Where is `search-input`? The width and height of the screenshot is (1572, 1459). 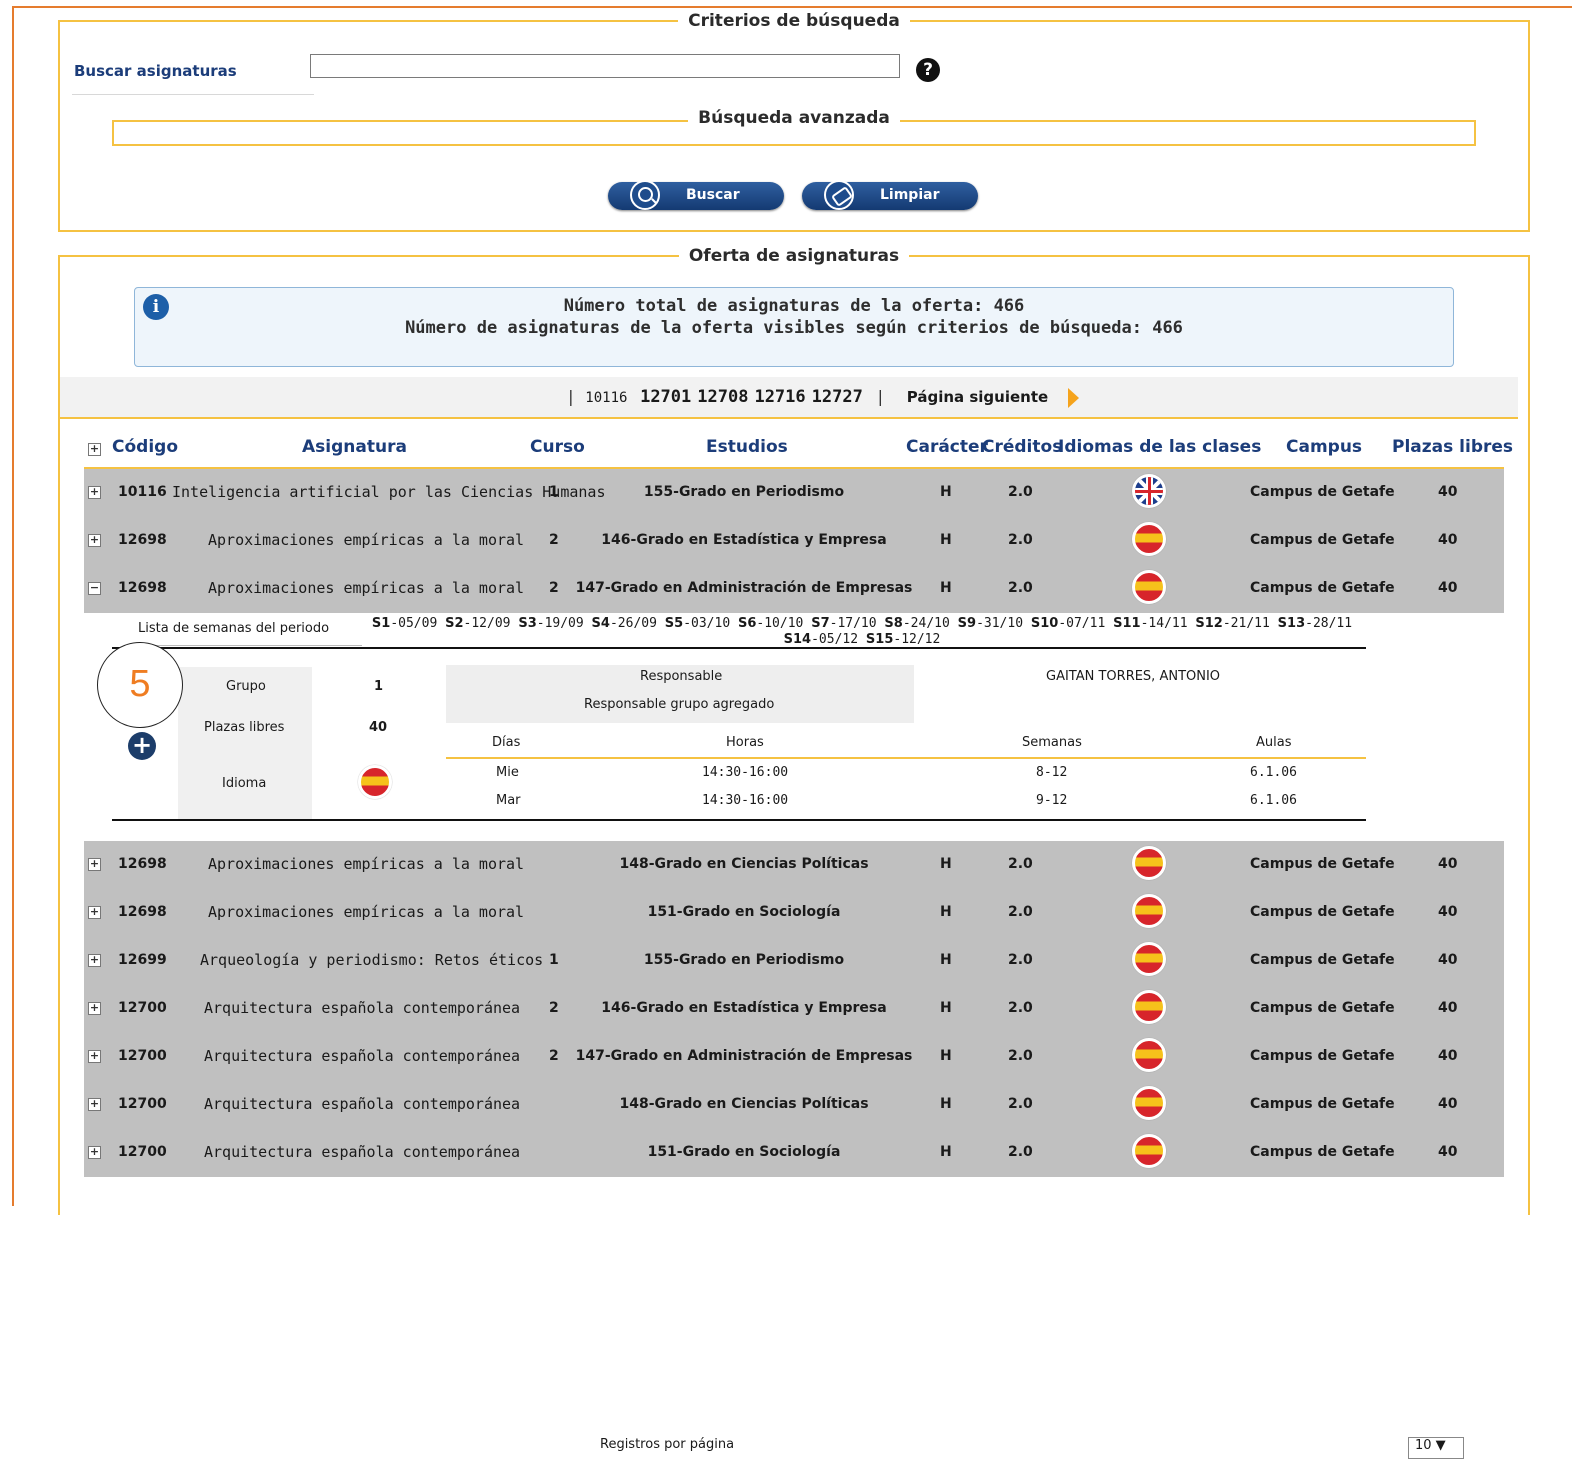 search-input is located at coordinates (605, 66).